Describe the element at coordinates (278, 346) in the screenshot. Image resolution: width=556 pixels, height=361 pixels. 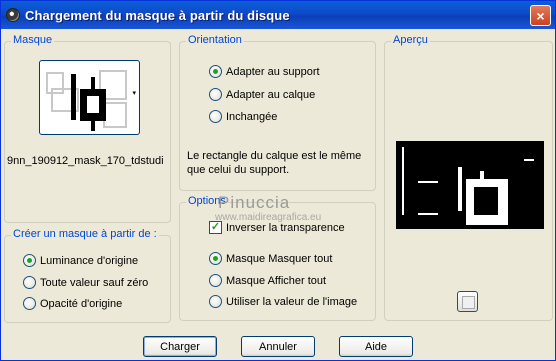
I see `cancel-button: Annuler` at that location.